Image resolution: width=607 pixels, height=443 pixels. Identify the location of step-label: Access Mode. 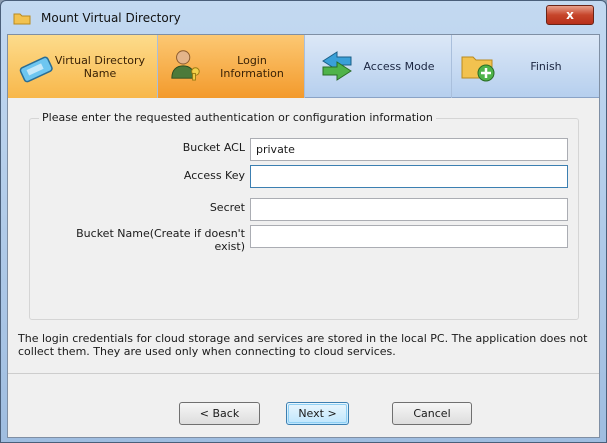
(399, 66).